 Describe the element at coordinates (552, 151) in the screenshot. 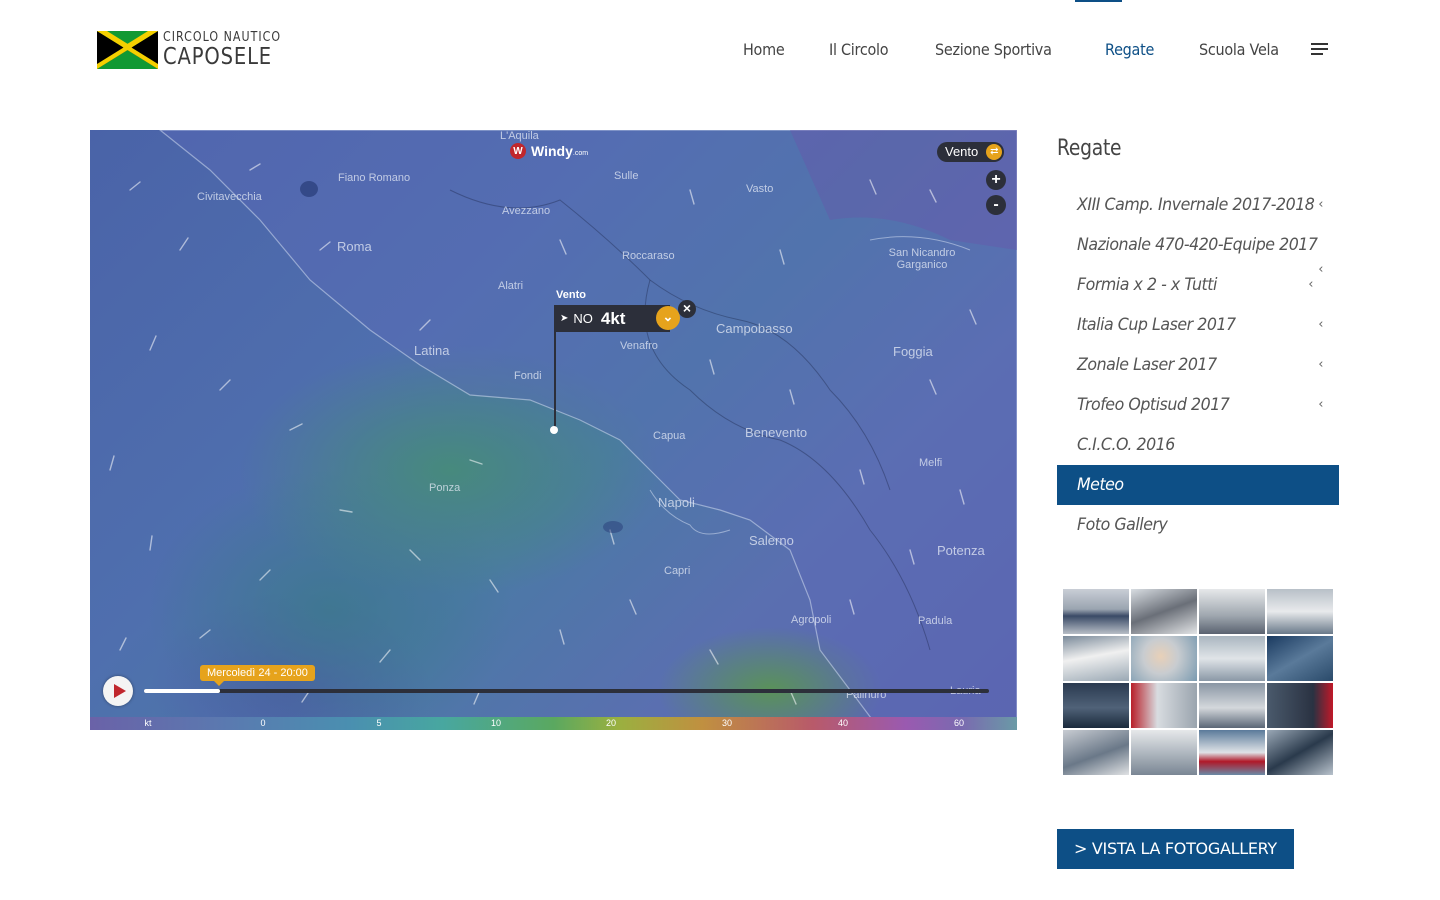

I see `windy-brand: Windy` at that location.